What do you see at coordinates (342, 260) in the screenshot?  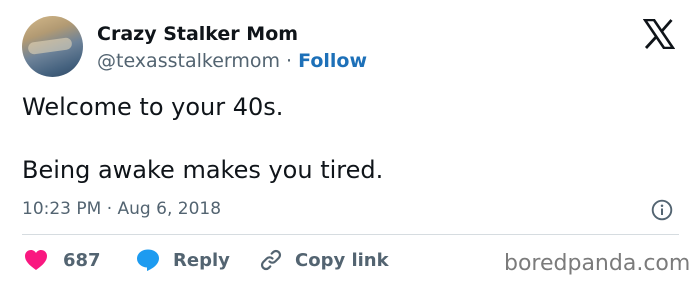 I see `copy-link-label: Copy link` at bounding box center [342, 260].